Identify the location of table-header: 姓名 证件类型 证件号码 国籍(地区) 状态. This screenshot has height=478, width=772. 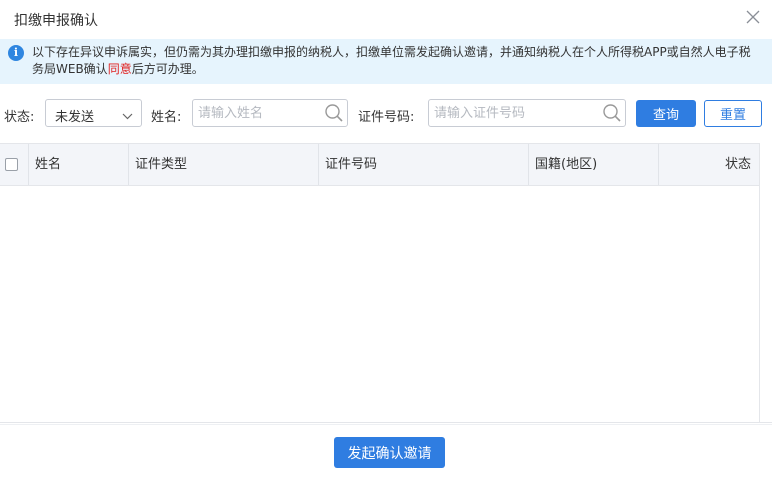
(379, 164).